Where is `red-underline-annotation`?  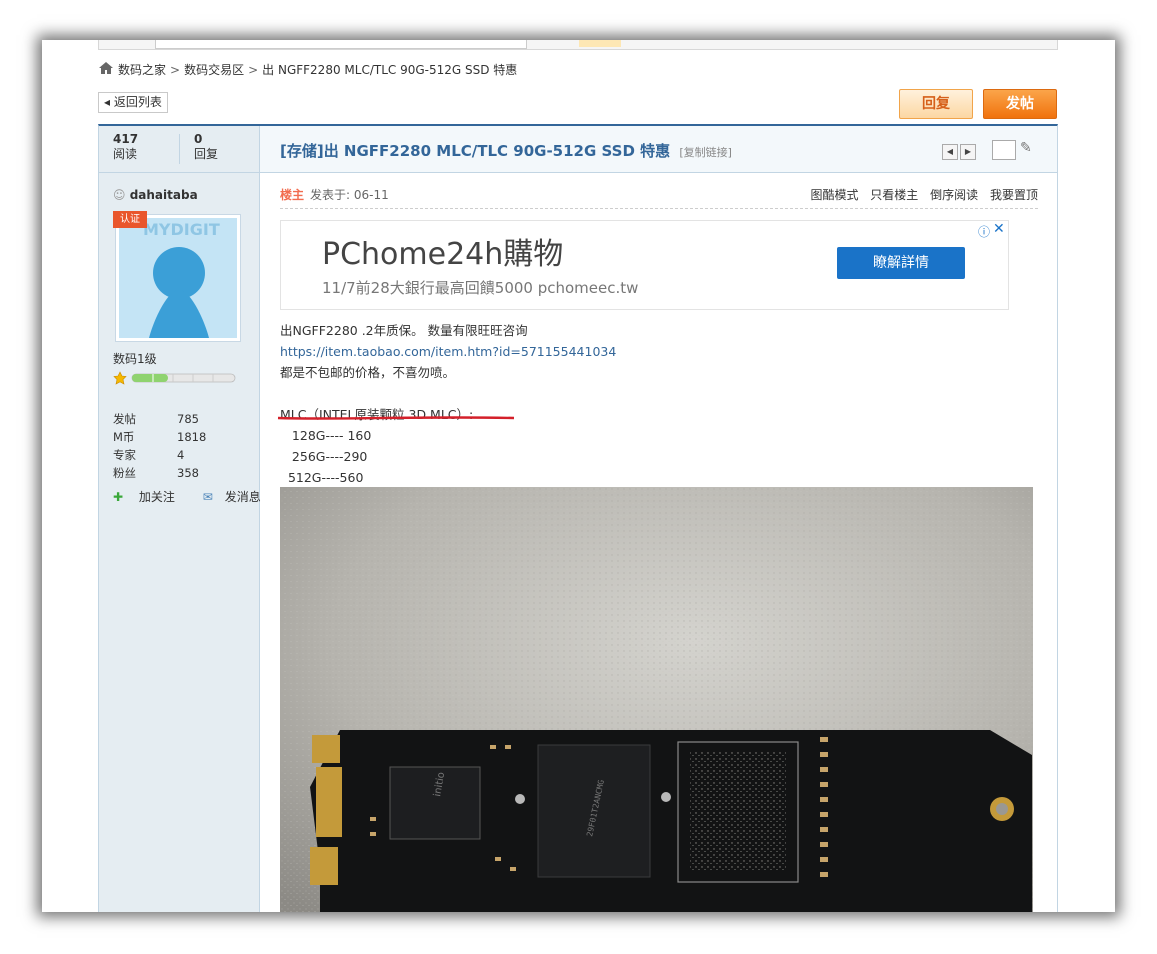 red-underline-annotation is located at coordinates (396, 418).